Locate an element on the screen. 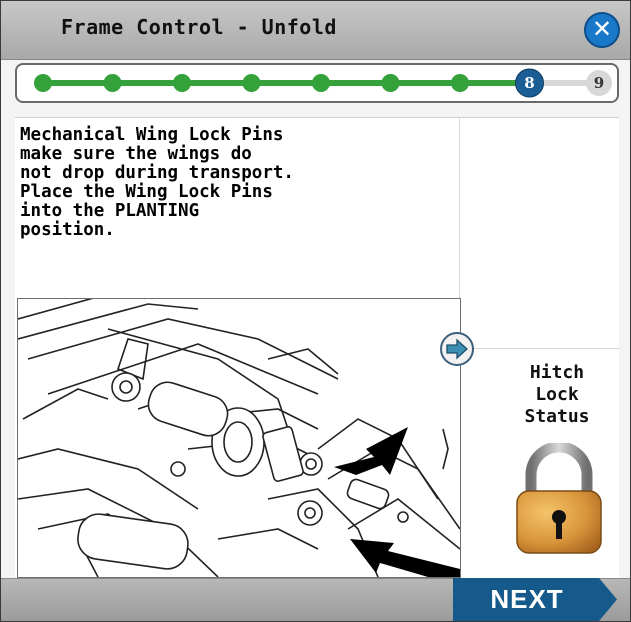 The width and height of the screenshot is (631, 622). padlock-locked-icon is located at coordinates (559, 500).